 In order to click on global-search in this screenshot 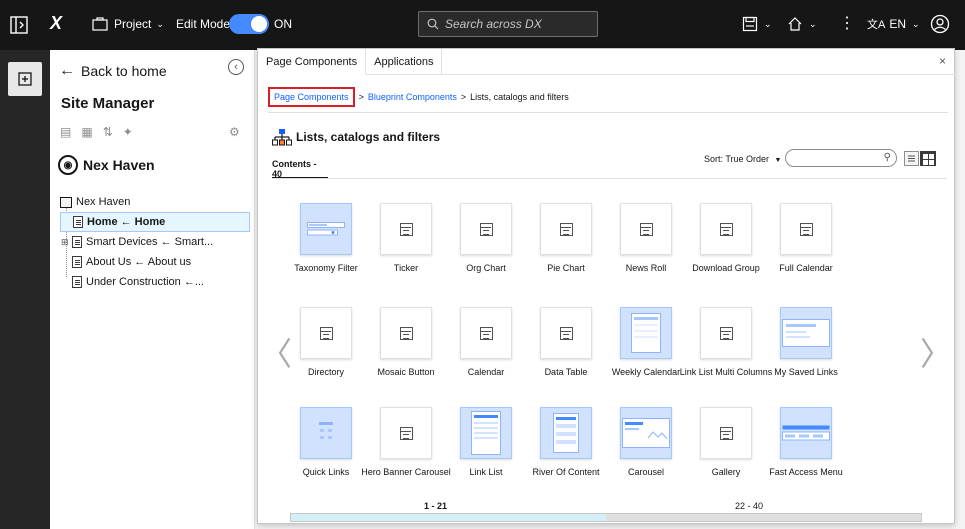, I will do `click(508, 24)`.